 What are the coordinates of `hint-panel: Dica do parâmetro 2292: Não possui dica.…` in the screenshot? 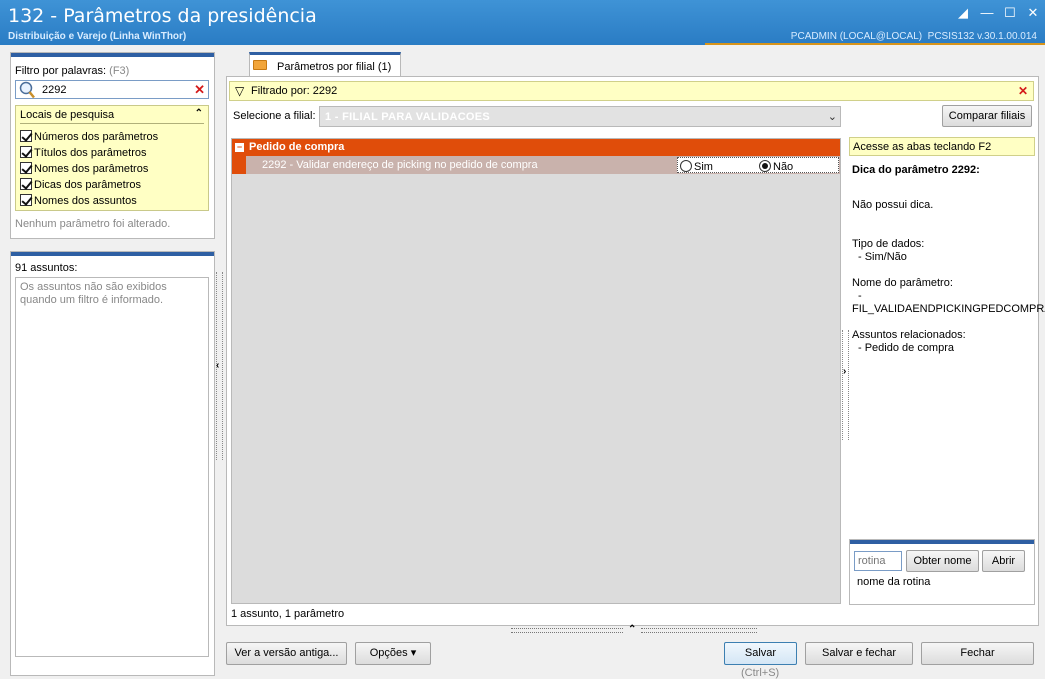 It's located at (947, 348).